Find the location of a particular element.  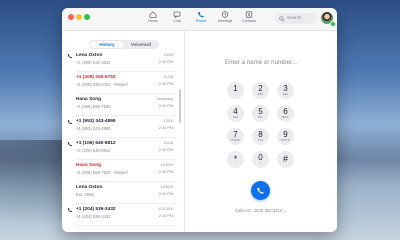

tab-chat-label: Chat is located at coordinates (177, 21).